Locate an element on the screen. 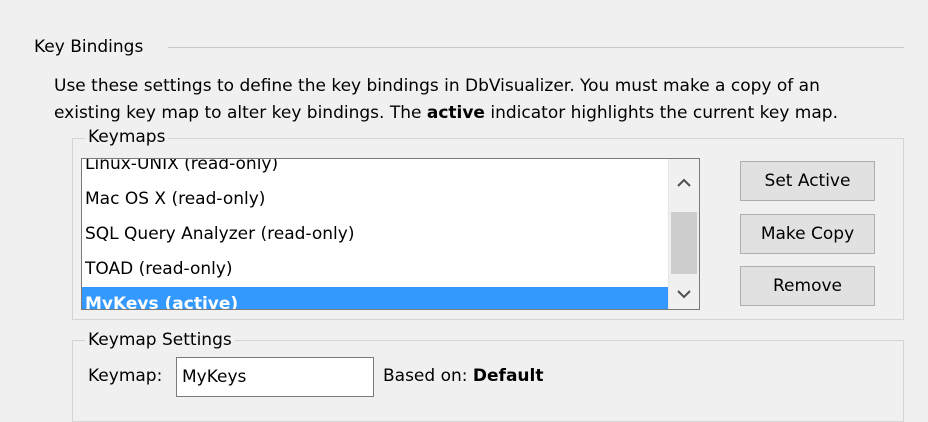  based-on-row: Based on: Default is located at coordinates (463, 376).